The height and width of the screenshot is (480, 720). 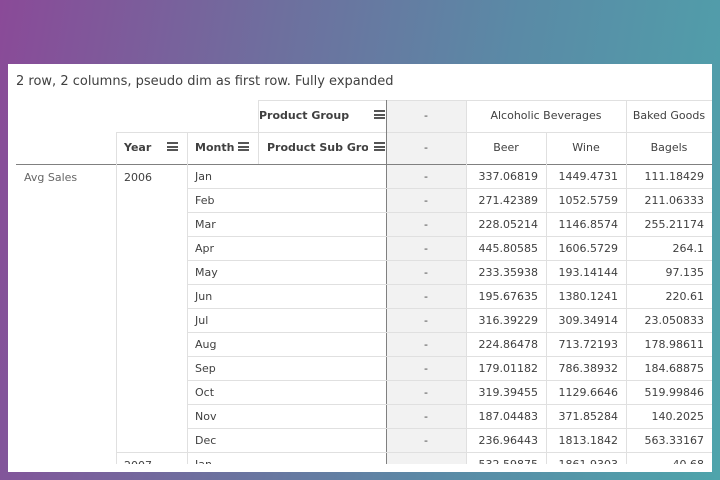 I want to click on cell-beer: 233.35938, so click(x=506, y=272).